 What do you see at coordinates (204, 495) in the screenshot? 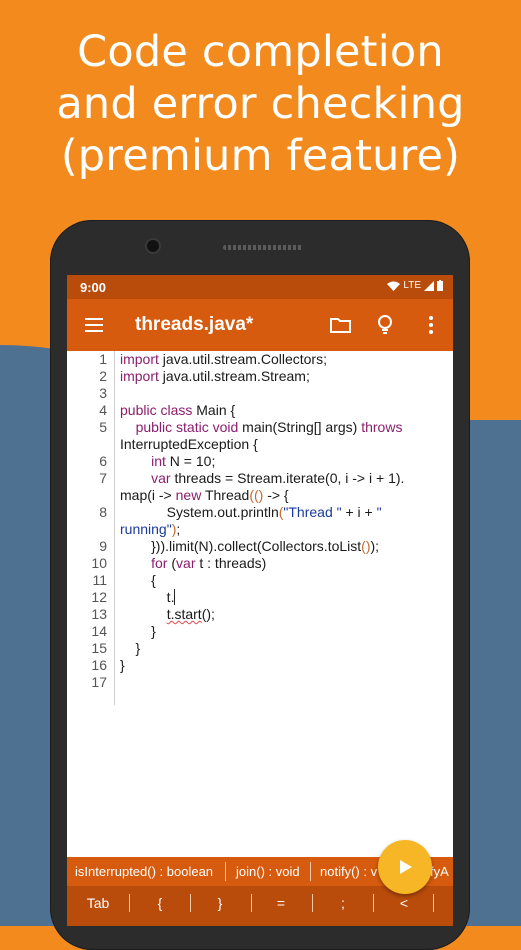
I see `code-line: map(i -> new Thread(() -> {` at bounding box center [204, 495].